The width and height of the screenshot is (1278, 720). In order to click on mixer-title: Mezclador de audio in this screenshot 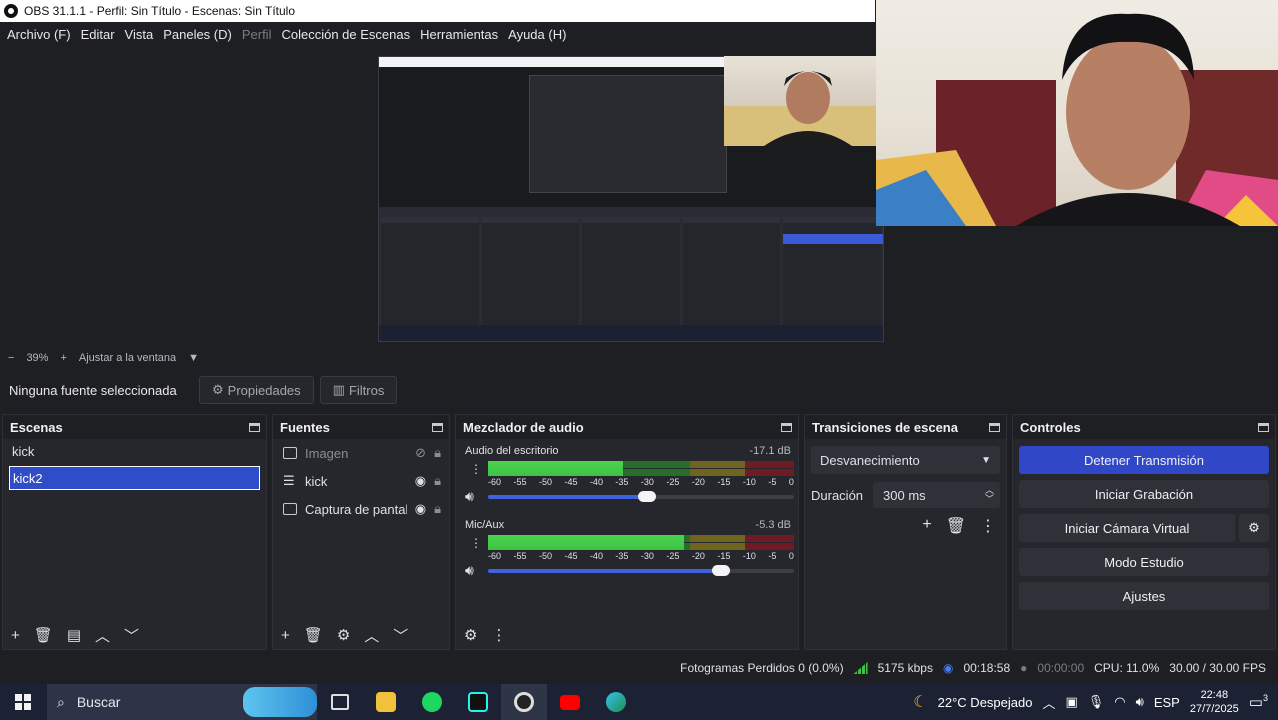, I will do `click(523, 427)`.